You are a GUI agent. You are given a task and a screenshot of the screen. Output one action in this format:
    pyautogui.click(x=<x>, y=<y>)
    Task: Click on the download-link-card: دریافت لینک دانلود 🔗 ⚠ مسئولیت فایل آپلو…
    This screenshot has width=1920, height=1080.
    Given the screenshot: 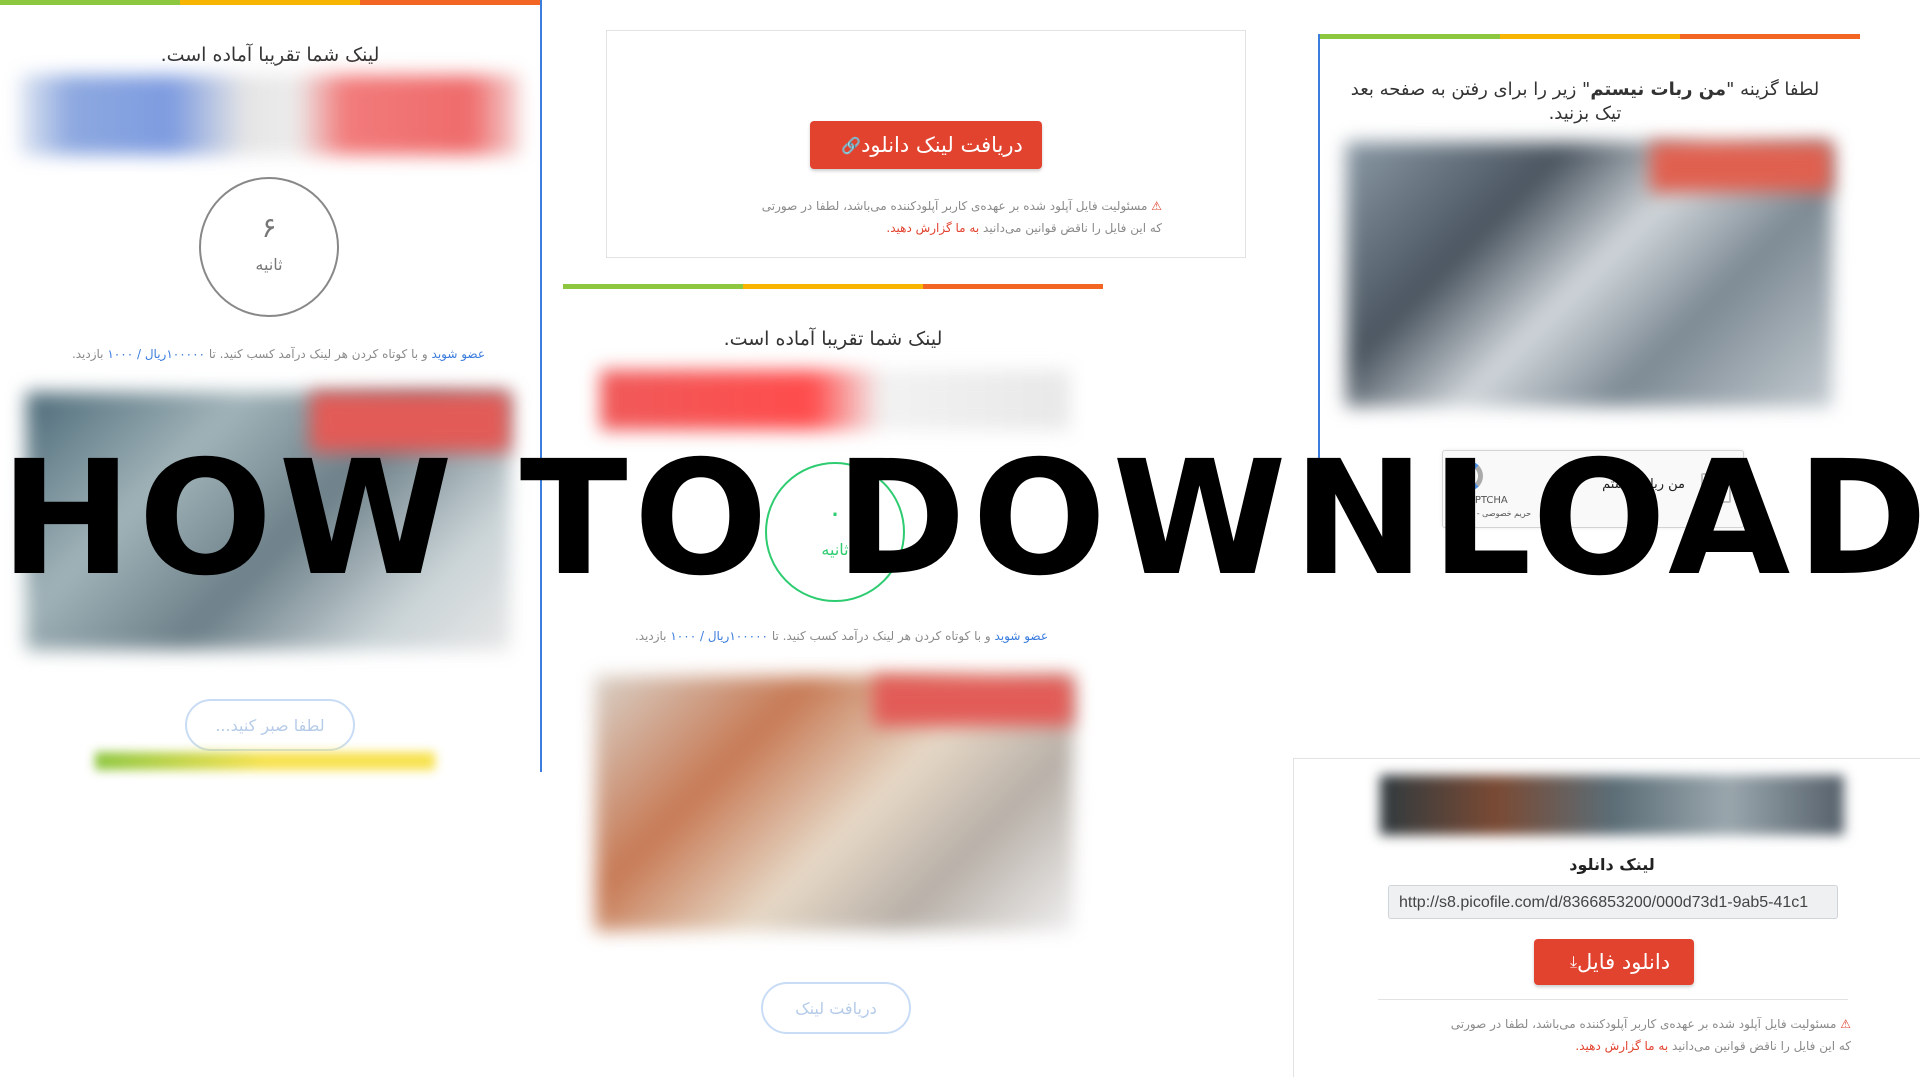 What is the action you would take?
    pyautogui.click(x=926, y=144)
    